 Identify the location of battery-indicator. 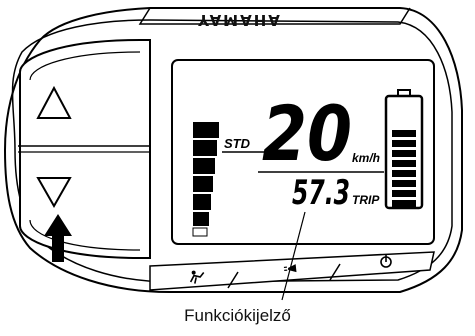
(404, 149).